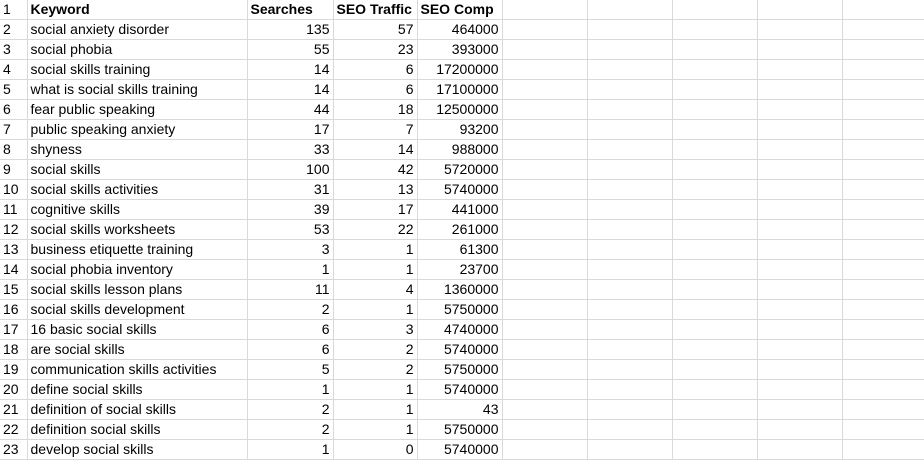 Image resolution: width=924 pixels, height=472 pixels. I want to click on cell-seo-comp: 43, so click(460, 409).